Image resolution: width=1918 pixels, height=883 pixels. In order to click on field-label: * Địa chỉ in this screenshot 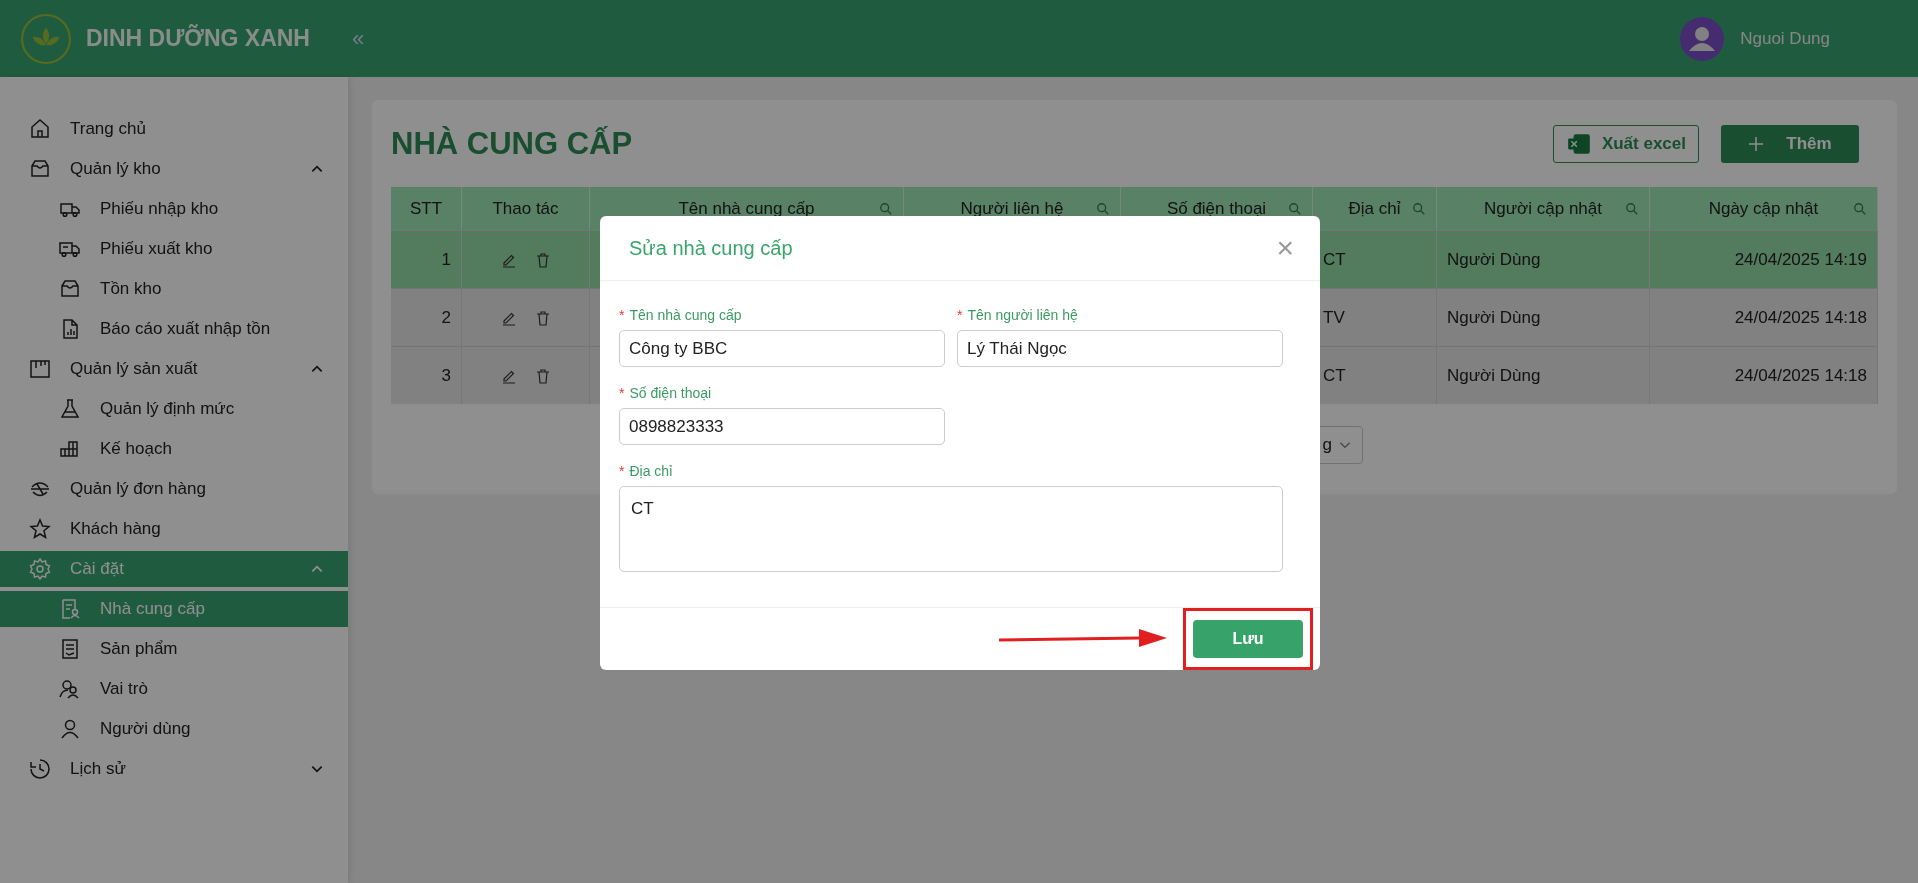, I will do `click(646, 471)`.